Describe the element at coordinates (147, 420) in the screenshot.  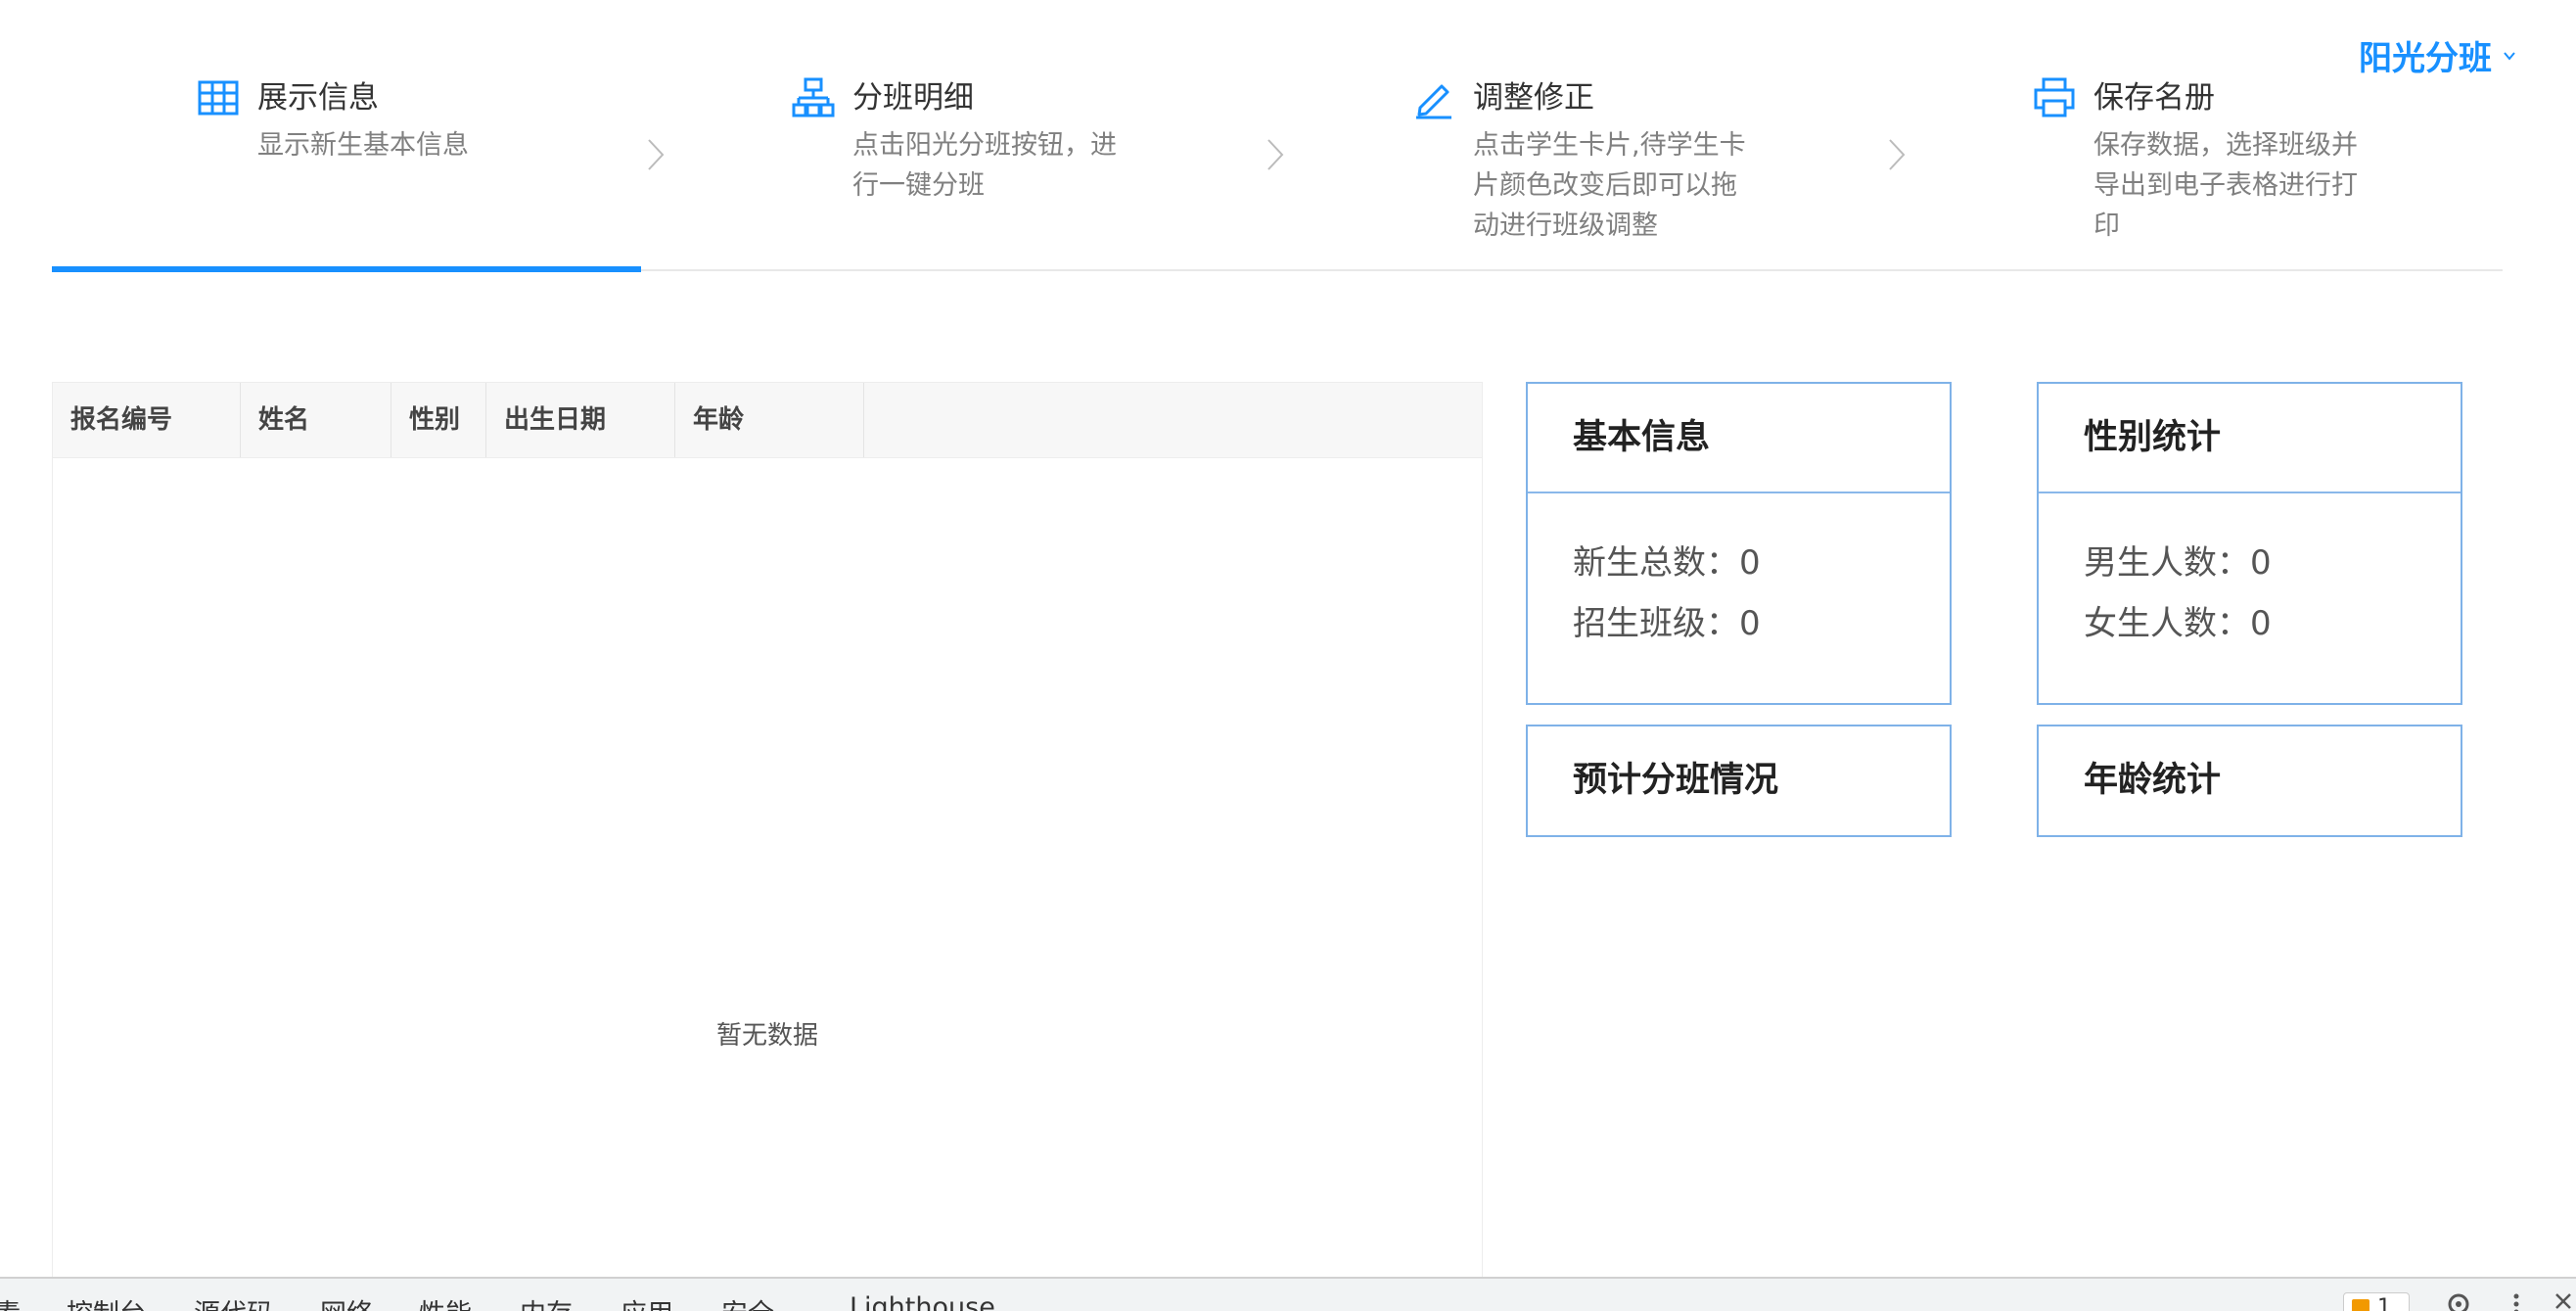
I see `column-header: 报名编号` at that location.